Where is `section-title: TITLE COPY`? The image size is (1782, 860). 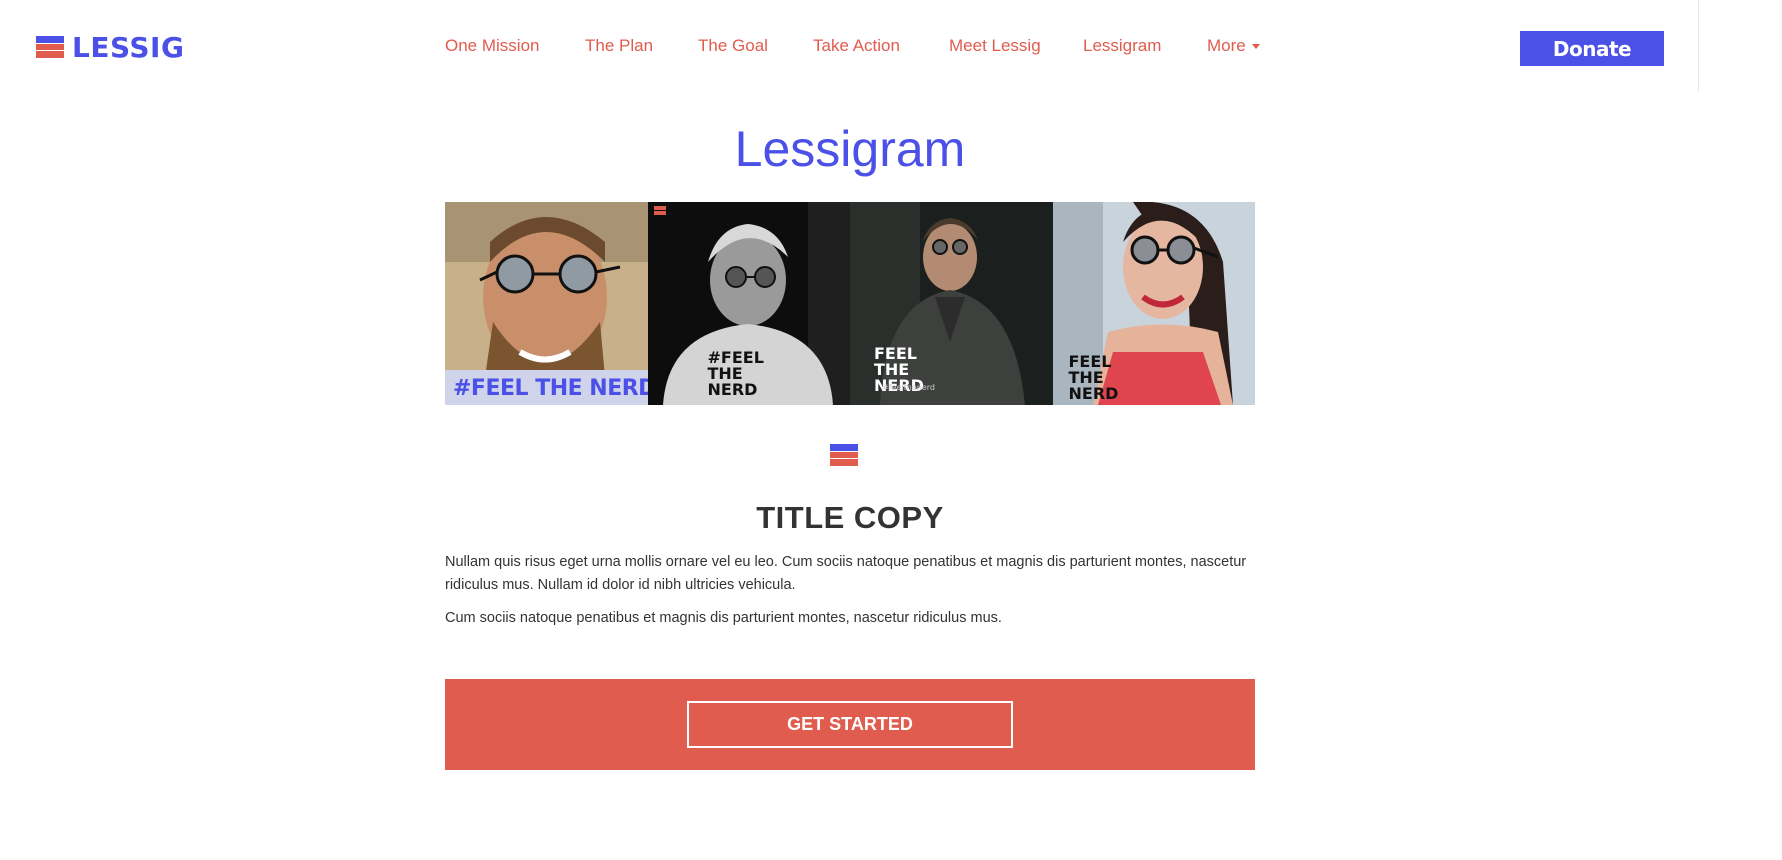
section-title: TITLE COPY is located at coordinates (850, 517).